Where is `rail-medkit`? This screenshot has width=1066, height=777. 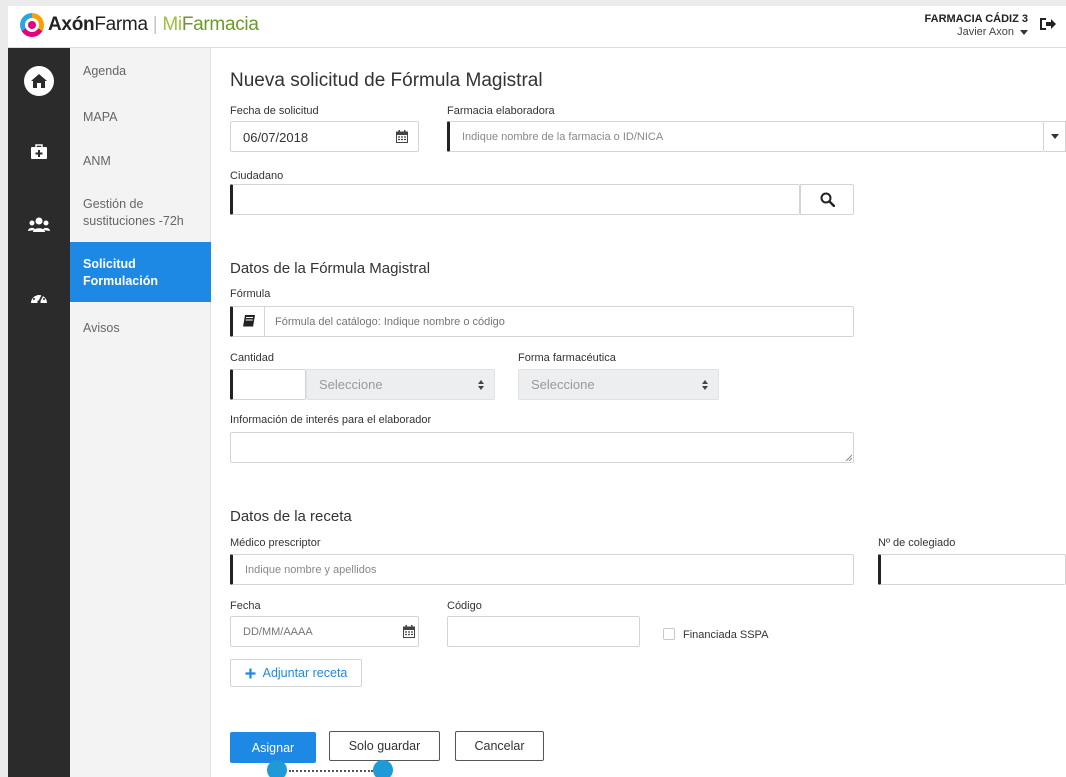
rail-medkit is located at coordinates (39, 152).